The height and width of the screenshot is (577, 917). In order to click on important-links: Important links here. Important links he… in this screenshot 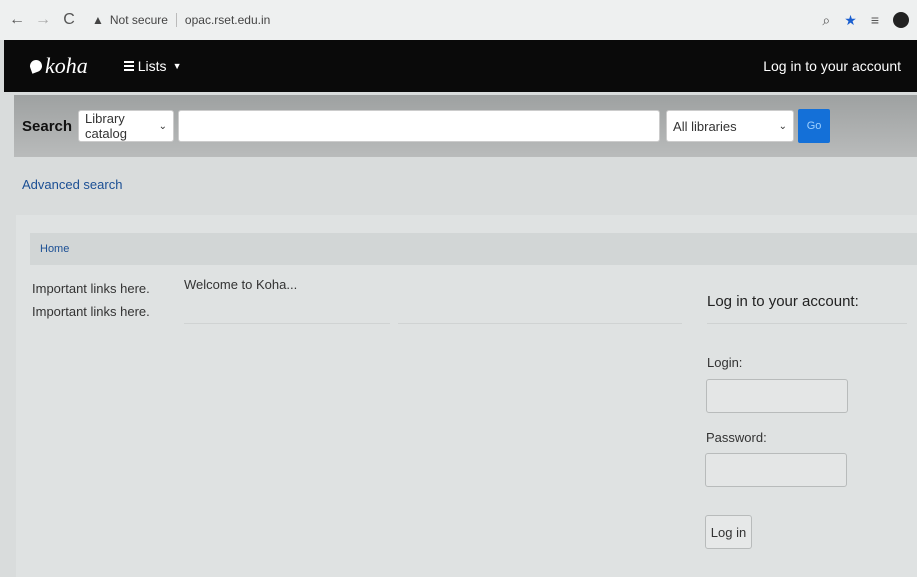, I will do `click(91, 300)`.